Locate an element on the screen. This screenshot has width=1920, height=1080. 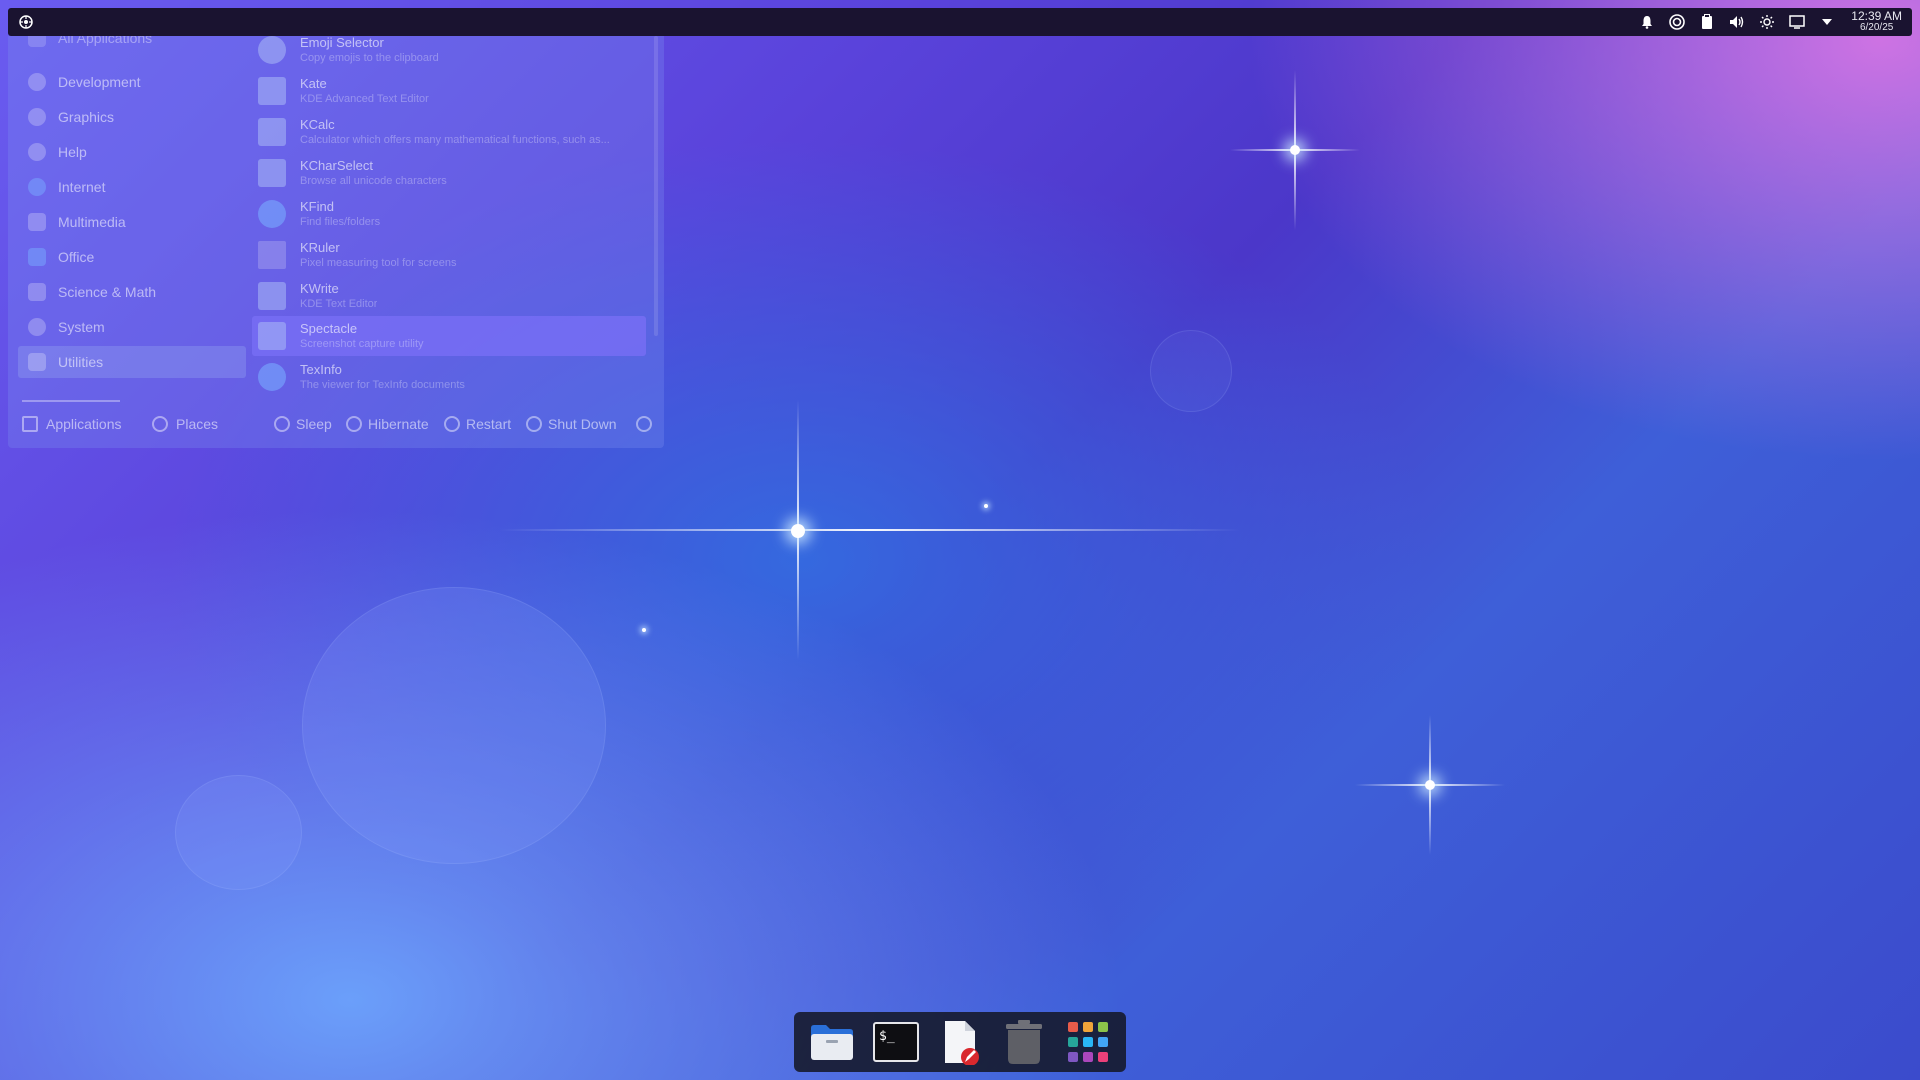
category-graphics: Graphics is located at coordinates (132, 117).